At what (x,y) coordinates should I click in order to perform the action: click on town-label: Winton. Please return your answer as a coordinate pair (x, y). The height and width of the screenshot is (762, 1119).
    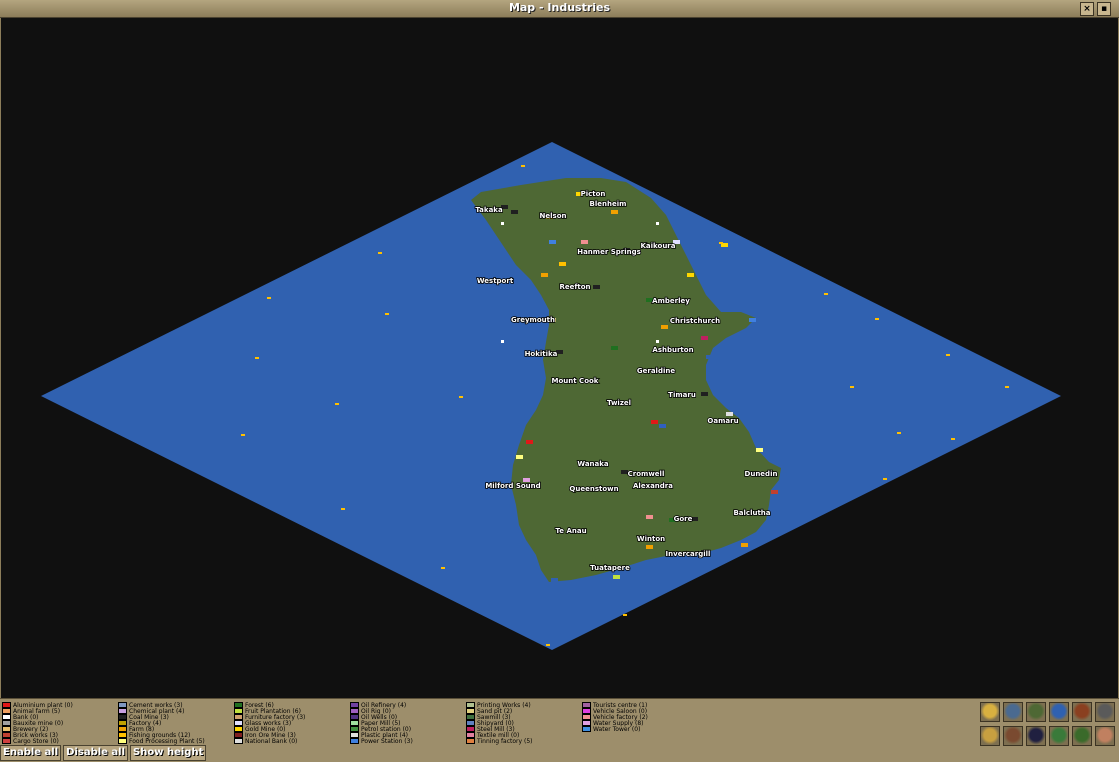
    Looking at the image, I should click on (651, 539).